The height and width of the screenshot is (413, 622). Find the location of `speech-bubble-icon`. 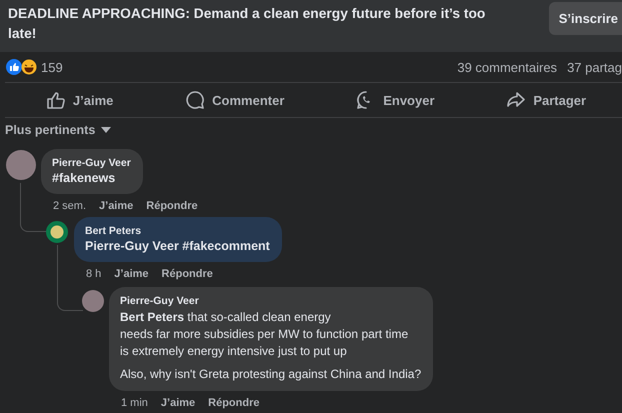

speech-bubble-icon is located at coordinates (195, 100).